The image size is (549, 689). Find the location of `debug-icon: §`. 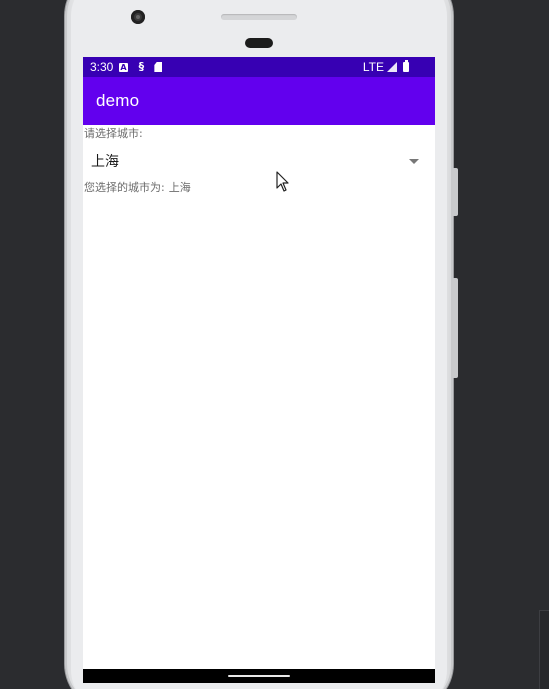

debug-icon: § is located at coordinates (141, 66).